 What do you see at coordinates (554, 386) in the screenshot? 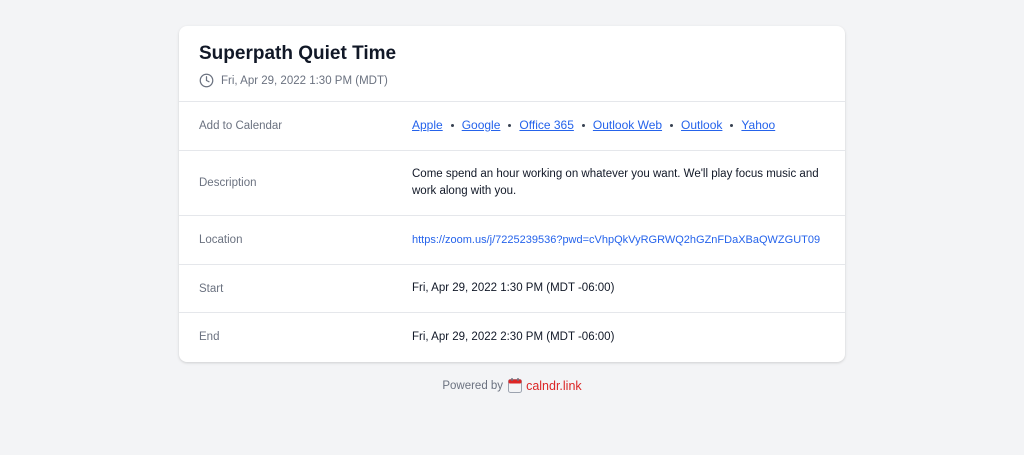
I see `brand-link: calndr.link` at bounding box center [554, 386].